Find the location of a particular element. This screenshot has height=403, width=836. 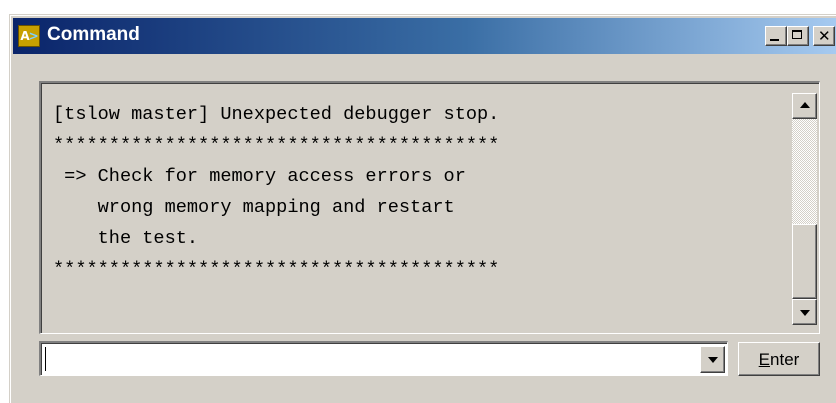

scroll-down-button is located at coordinates (804, 312).